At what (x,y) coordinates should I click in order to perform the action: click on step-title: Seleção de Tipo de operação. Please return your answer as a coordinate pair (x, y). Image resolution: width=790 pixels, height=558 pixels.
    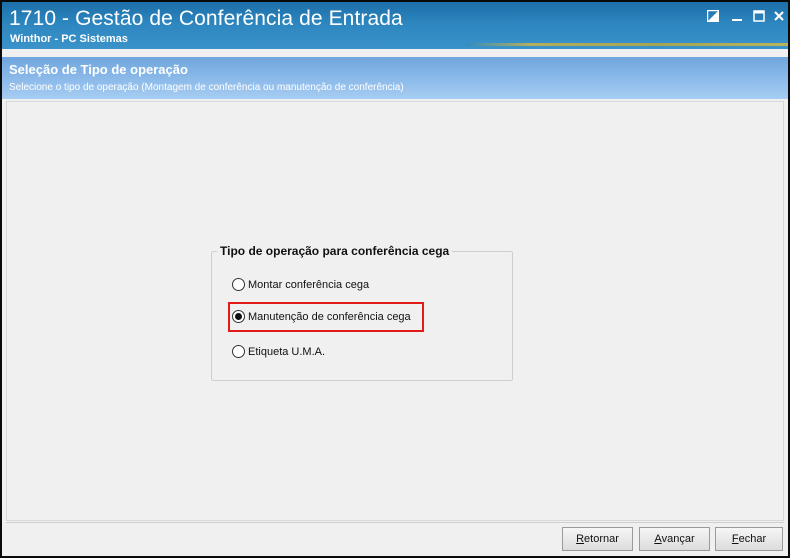
    Looking at the image, I should click on (98, 69).